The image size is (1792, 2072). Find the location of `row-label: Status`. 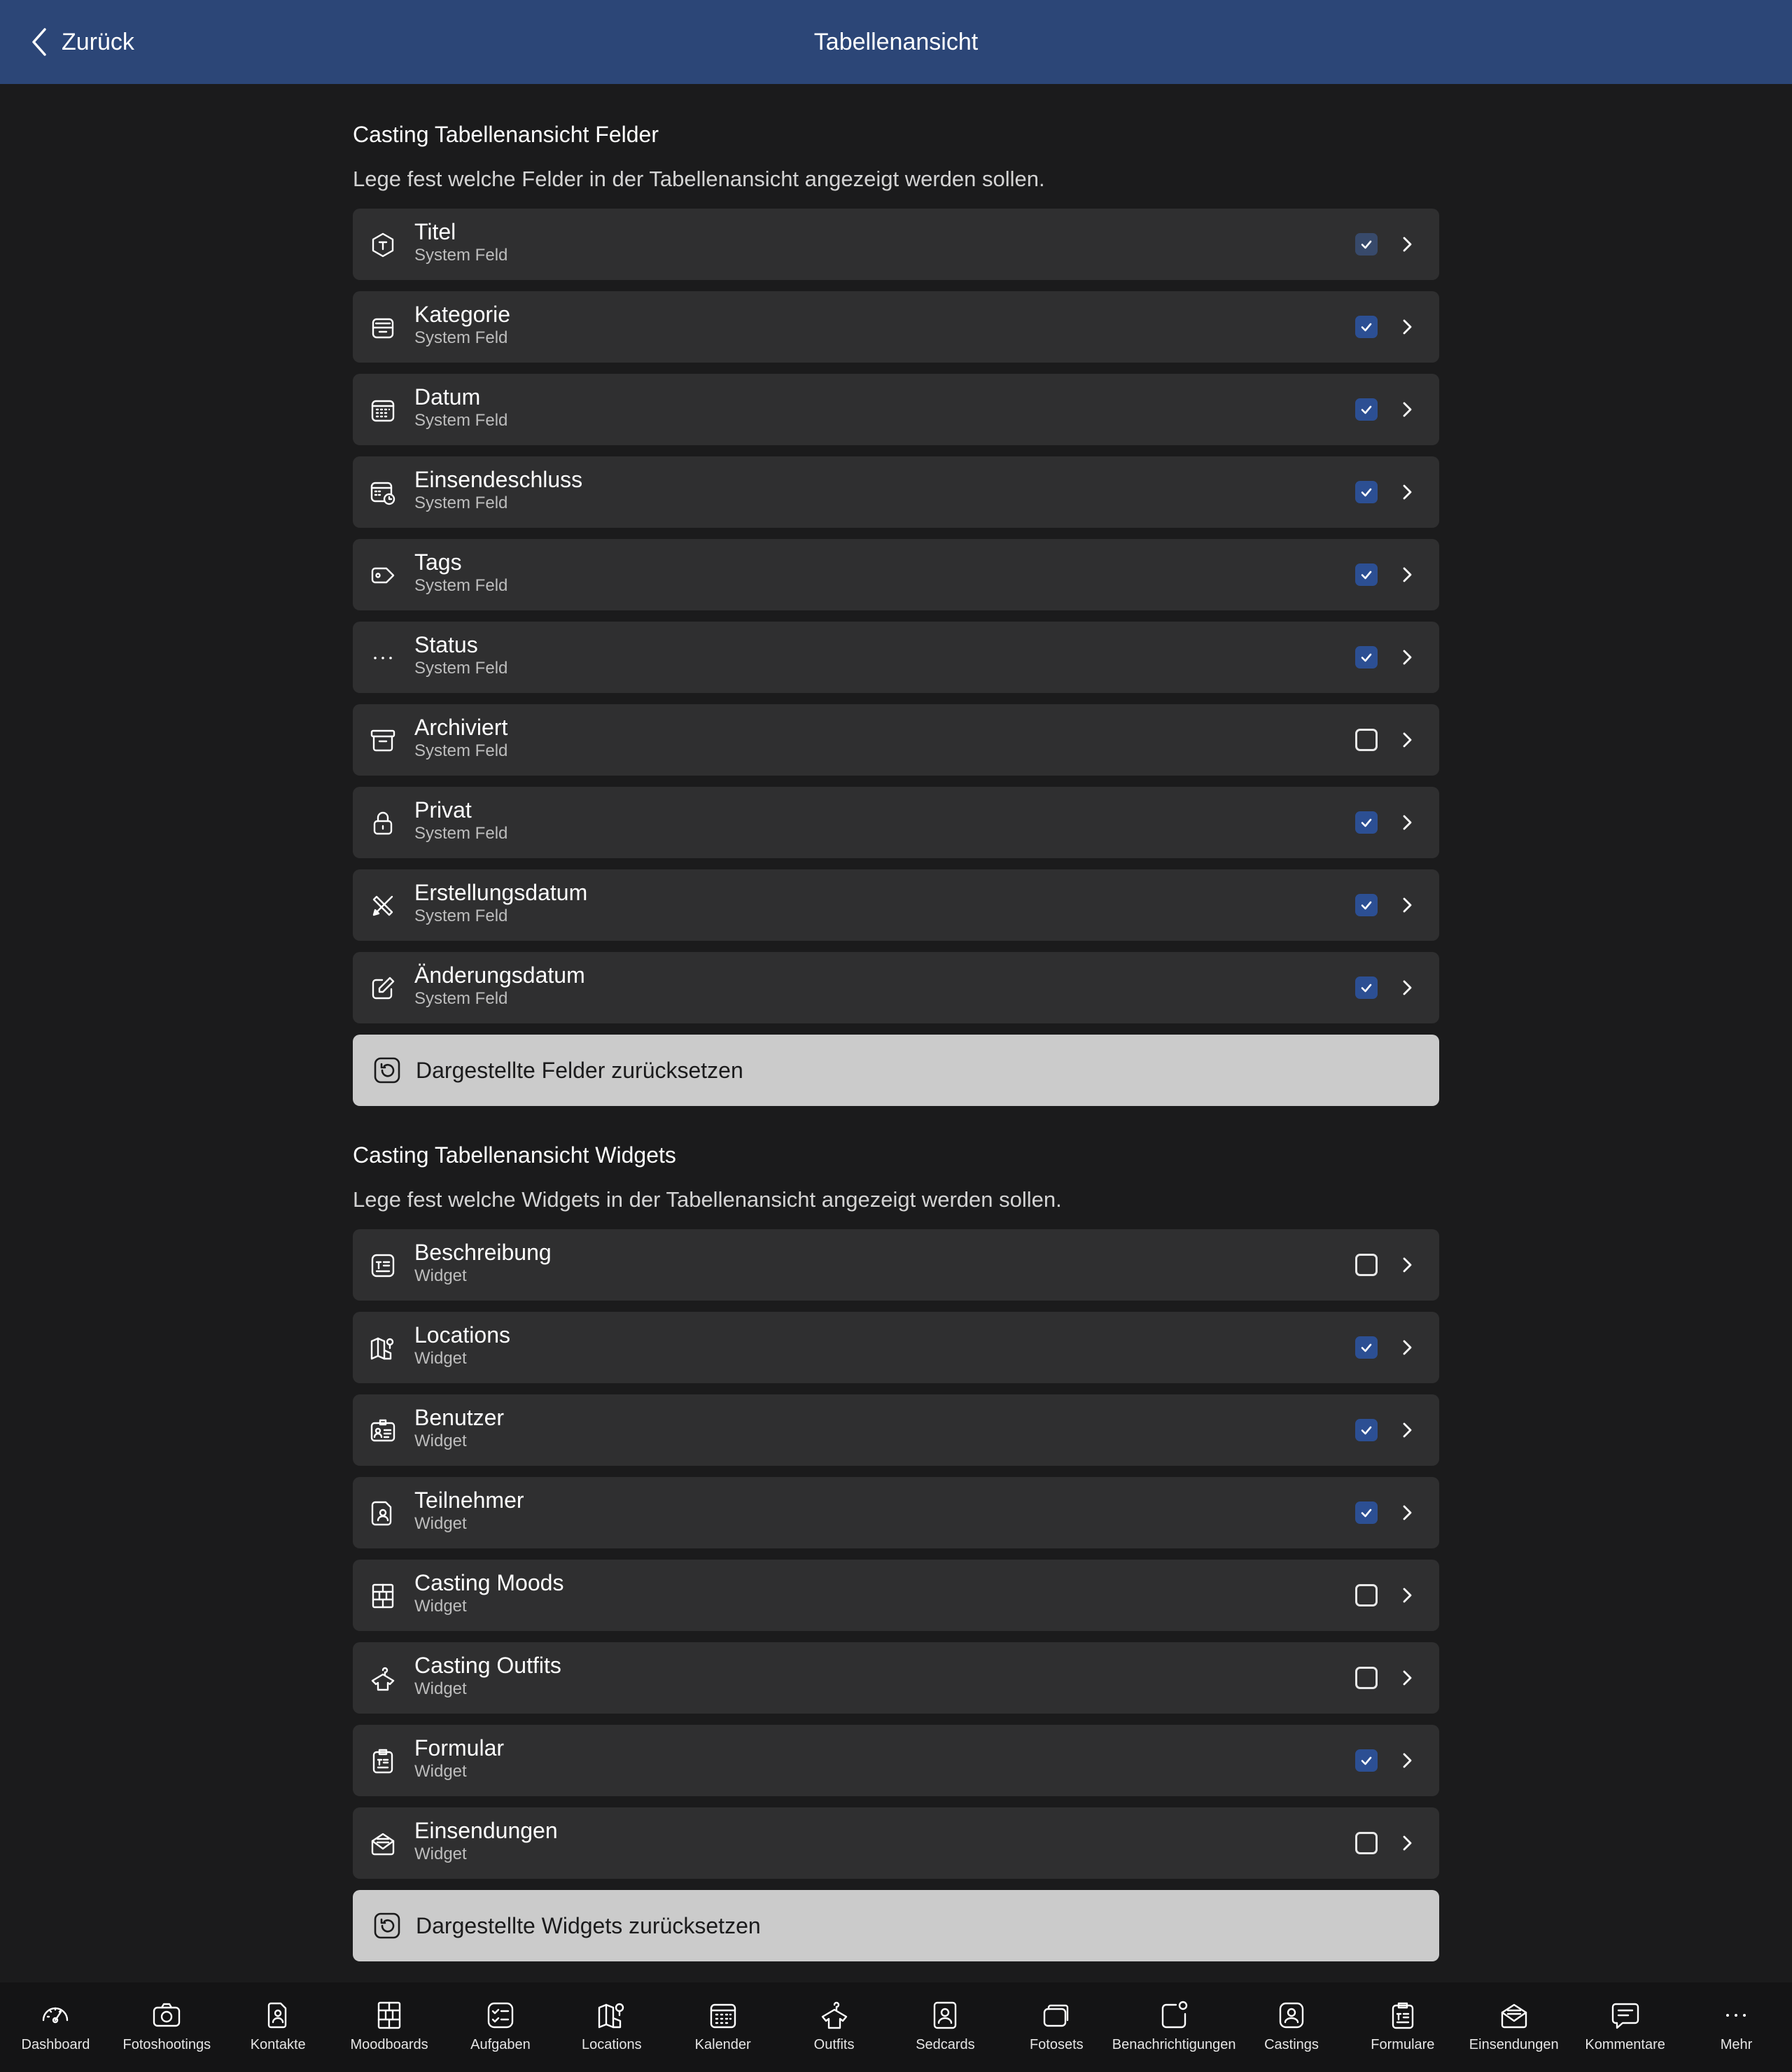

row-label: Status is located at coordinates (446, 644).